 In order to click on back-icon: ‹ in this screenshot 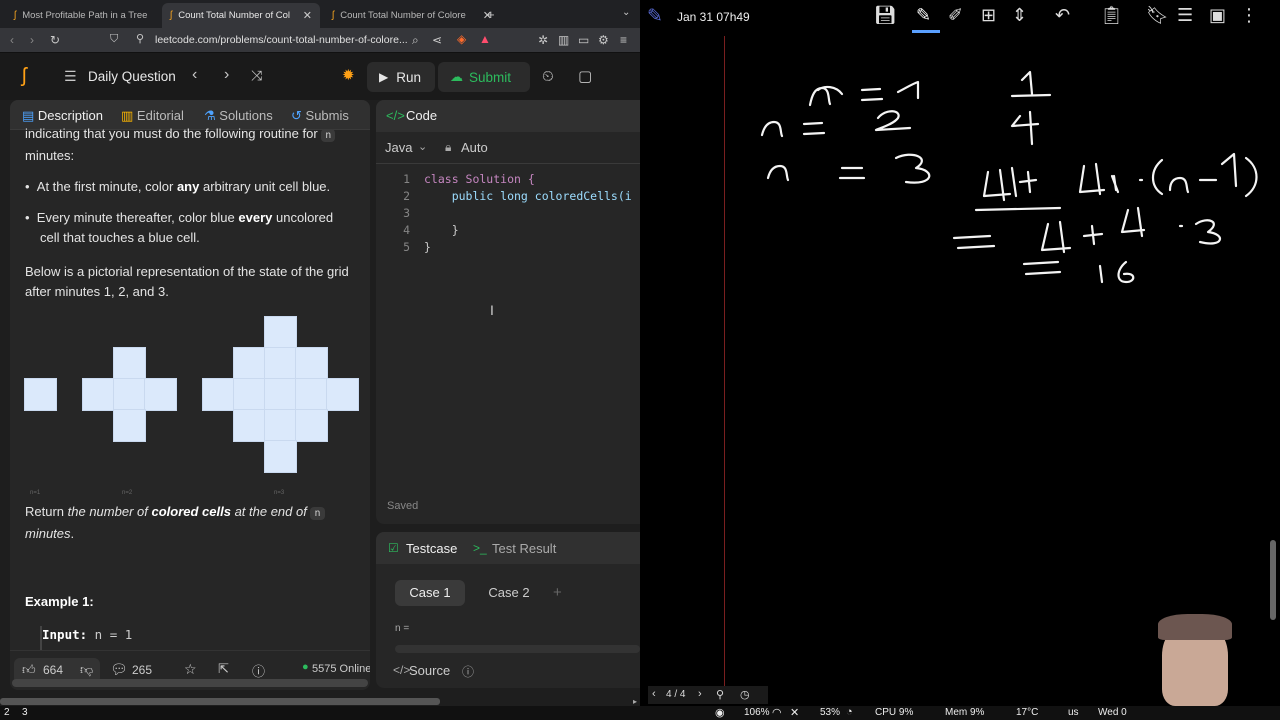, I will do `click(12, 40)`.